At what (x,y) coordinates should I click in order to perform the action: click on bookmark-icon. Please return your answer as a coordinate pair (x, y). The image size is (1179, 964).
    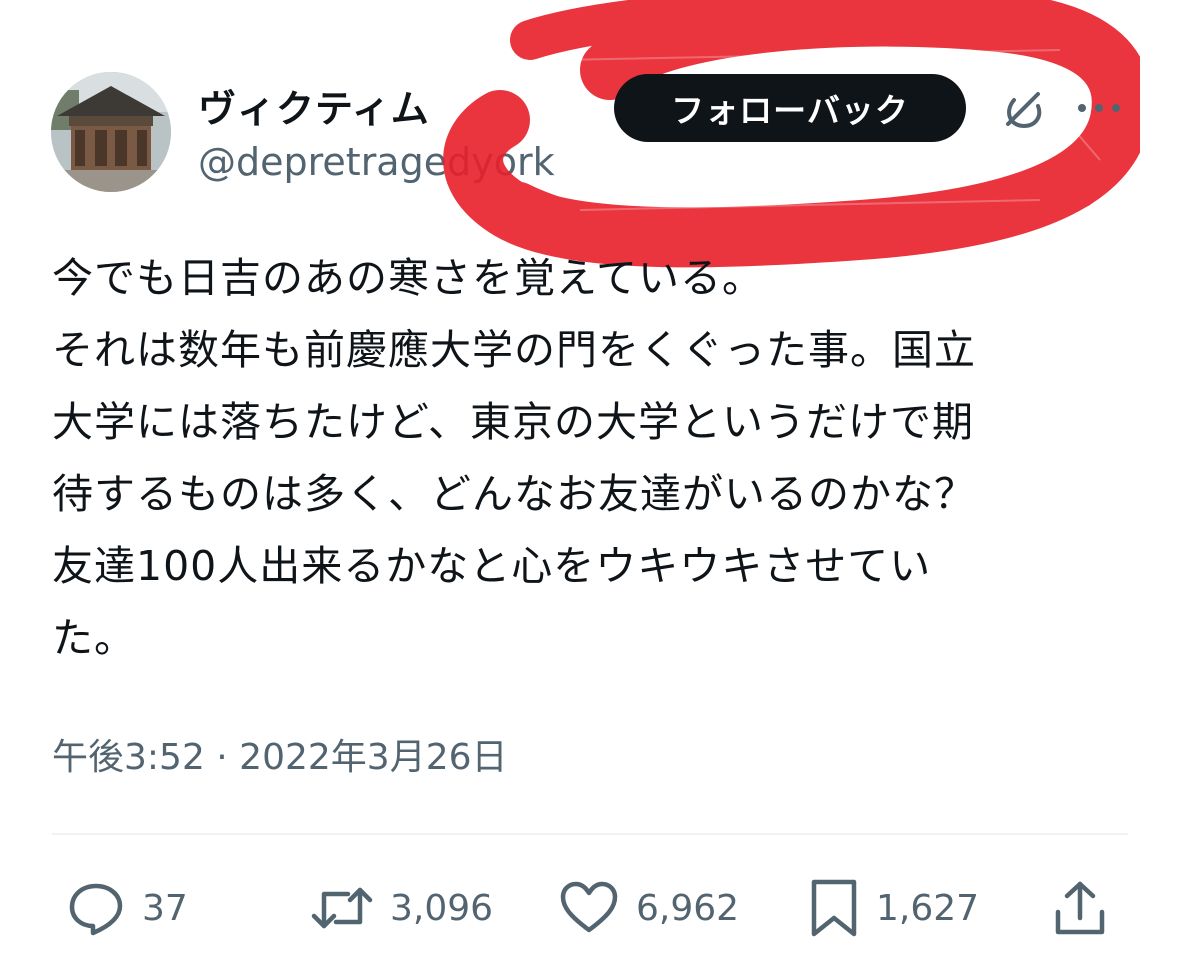
    Looking at the image, I should click on (834, 908).